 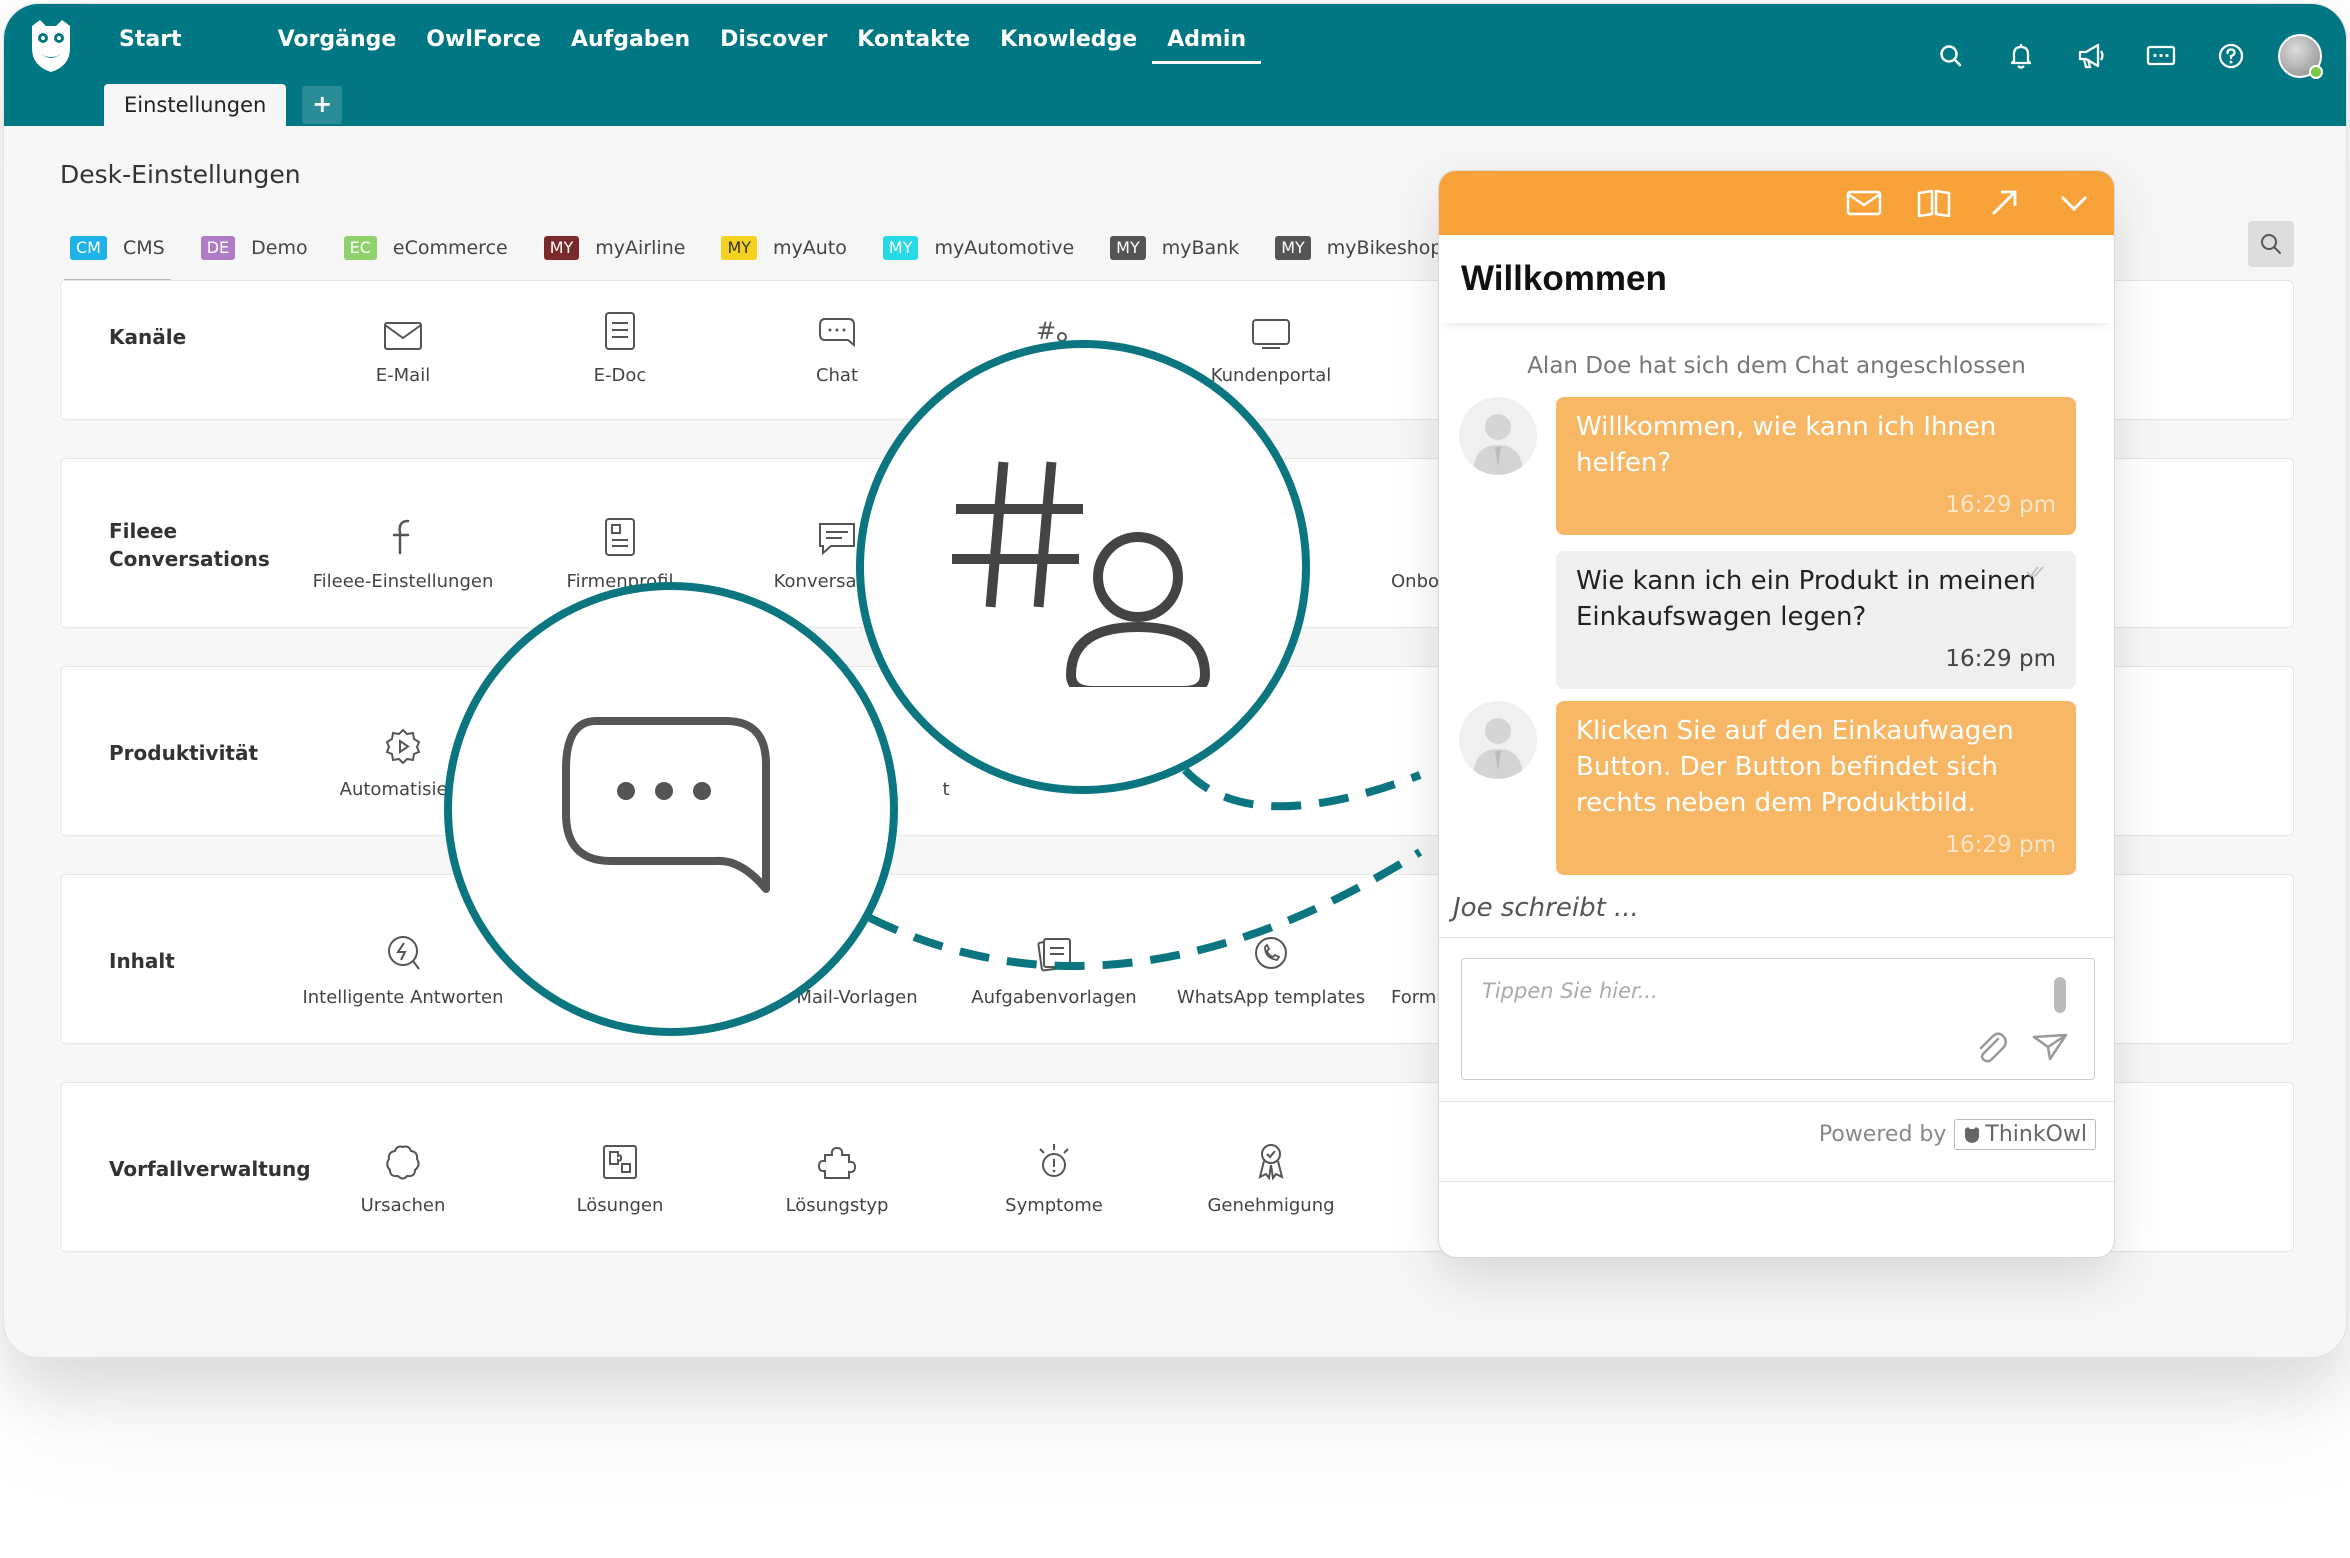 What do you see at coordinates (1776, 203) in the screenshot?
I see `chat-widget-header` at bounding box center [1776, 203].